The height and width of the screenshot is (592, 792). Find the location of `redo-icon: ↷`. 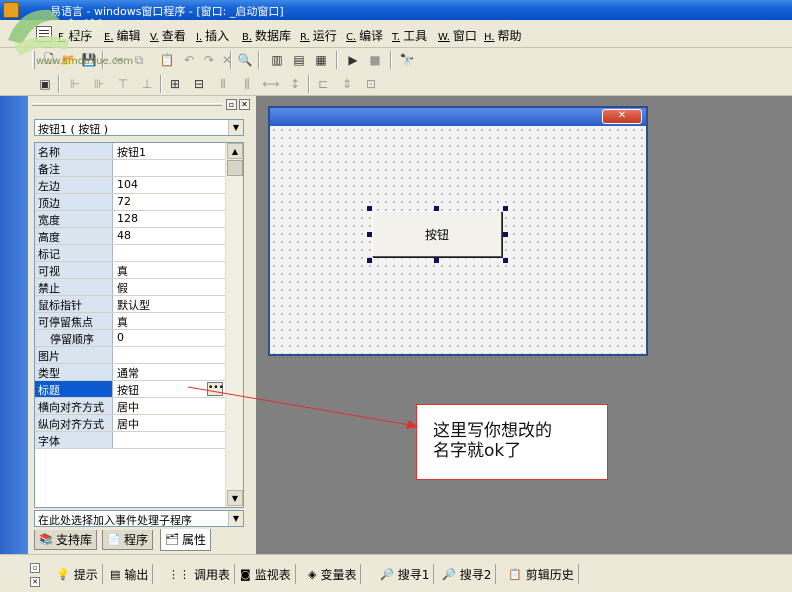

redo-icon: ↷ is located at coordinates (209, 60).